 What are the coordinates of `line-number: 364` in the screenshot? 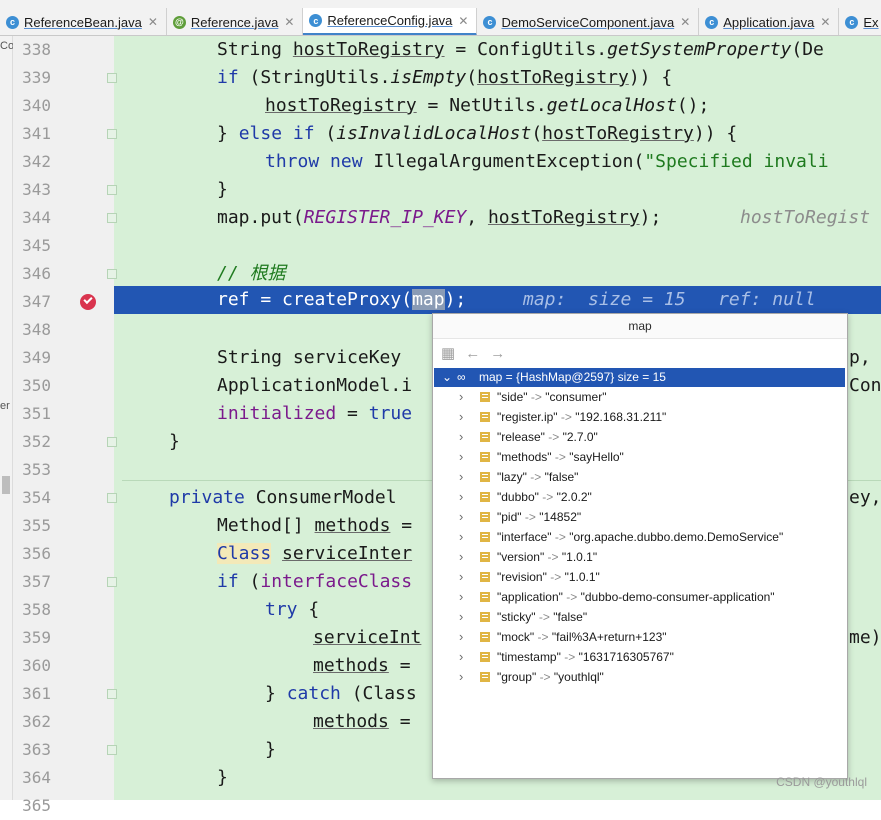 It's located at (32, 778).